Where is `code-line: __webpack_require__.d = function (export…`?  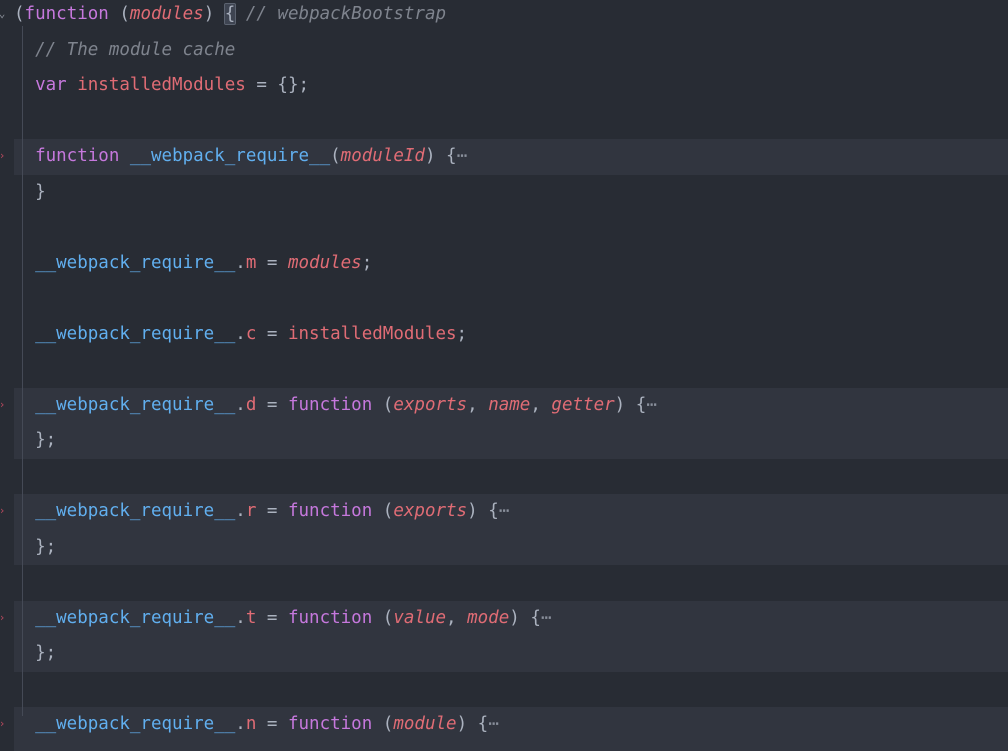 code-line: __webpack_require__.d = function (export… is located at coordinates (504, 405).